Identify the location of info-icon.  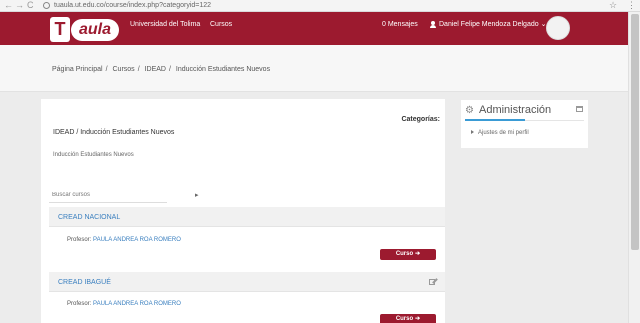
(46, 5).